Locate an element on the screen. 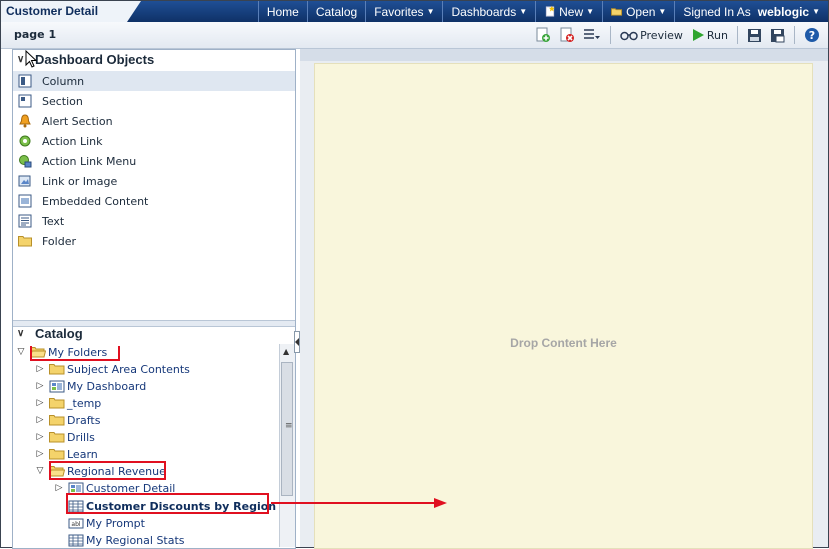 This screenshot has height=549, width=829. object-folder: Folder is located at coordinates (154, 241).